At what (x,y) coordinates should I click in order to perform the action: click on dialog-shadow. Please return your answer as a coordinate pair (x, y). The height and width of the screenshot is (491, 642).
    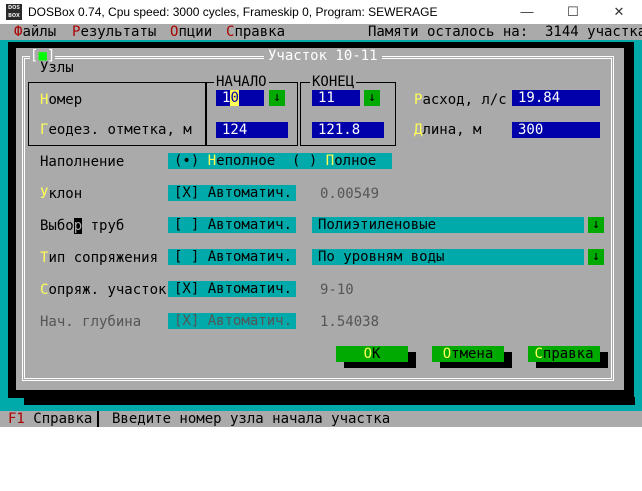
    Looking at the image, I should click on (329, 401).